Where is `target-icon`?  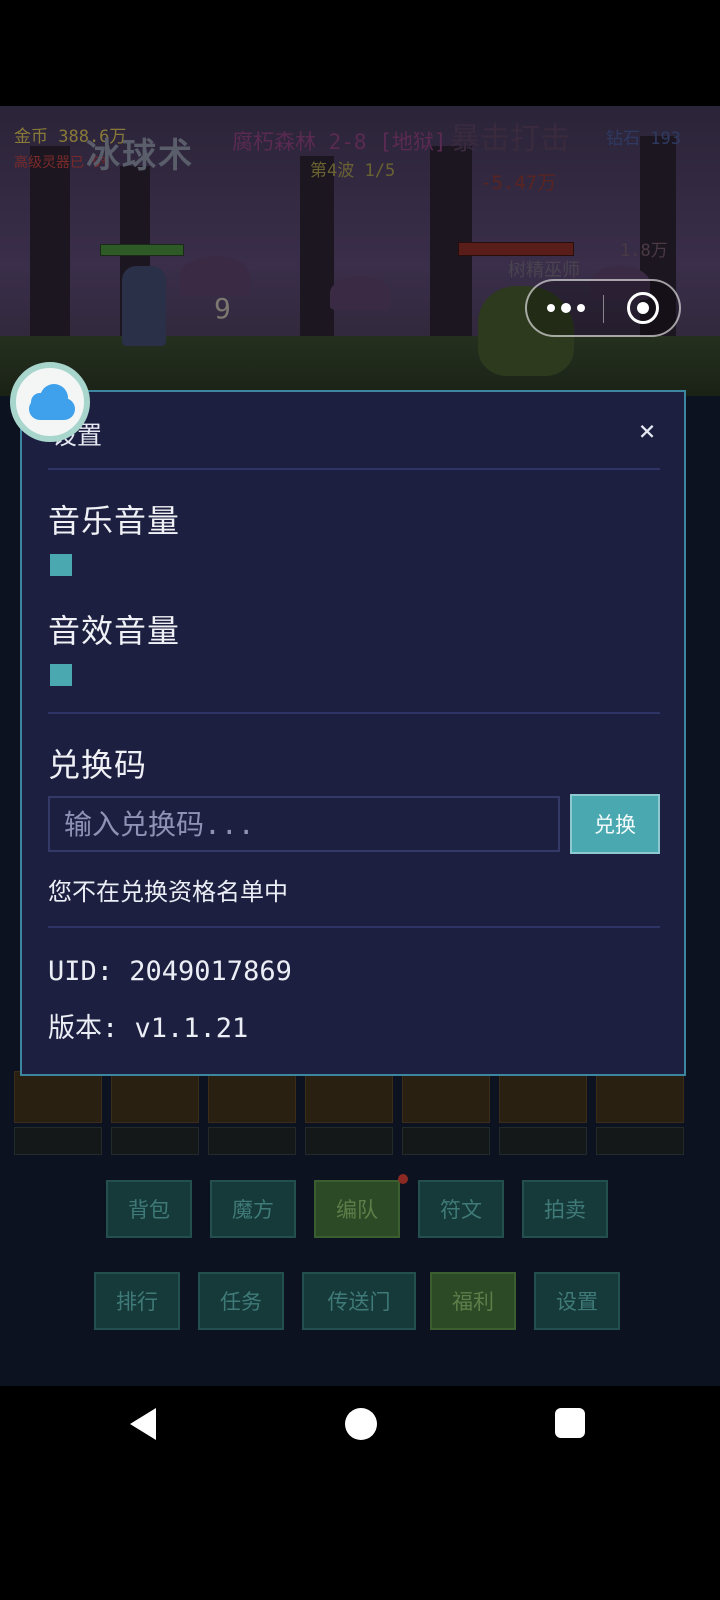 target-icon is located at coordinates (643, 308).